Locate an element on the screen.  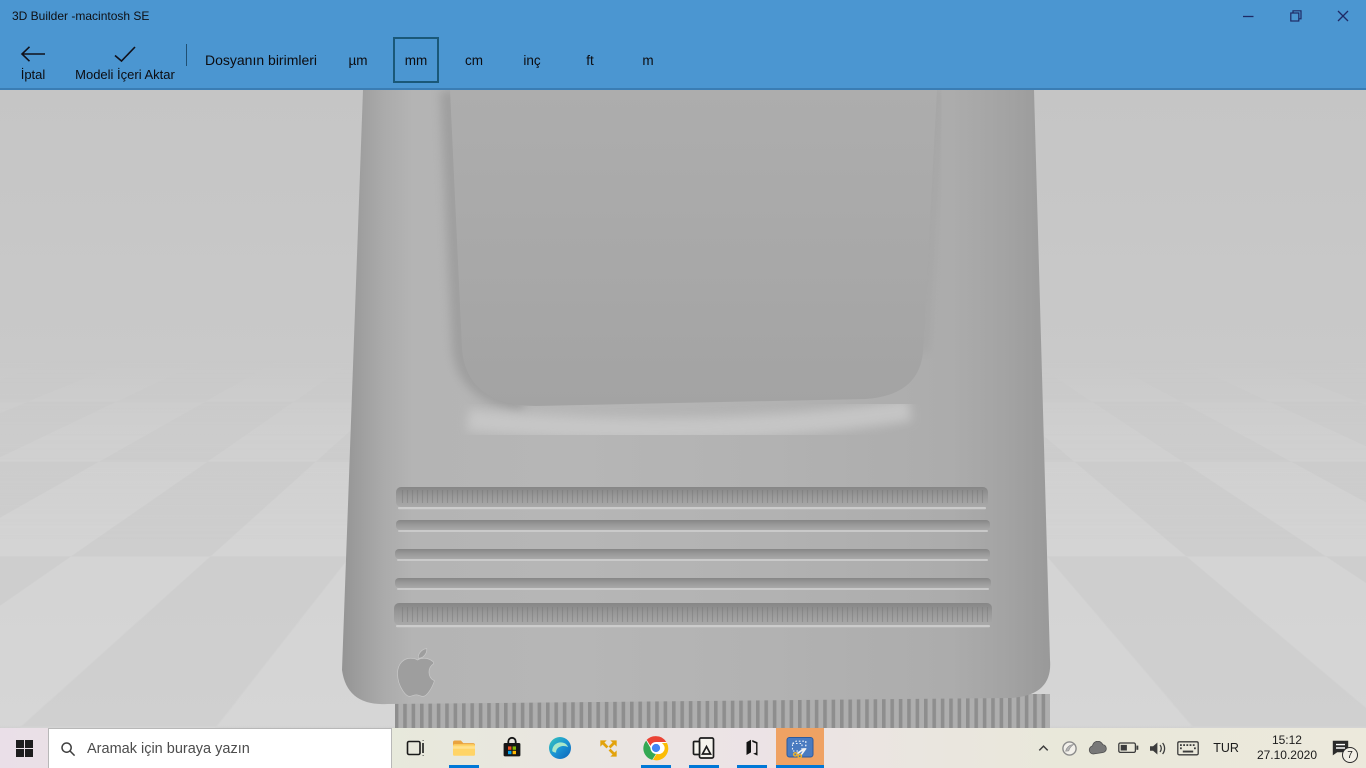
tray-volume-button is located at coordinates (1158, 748).